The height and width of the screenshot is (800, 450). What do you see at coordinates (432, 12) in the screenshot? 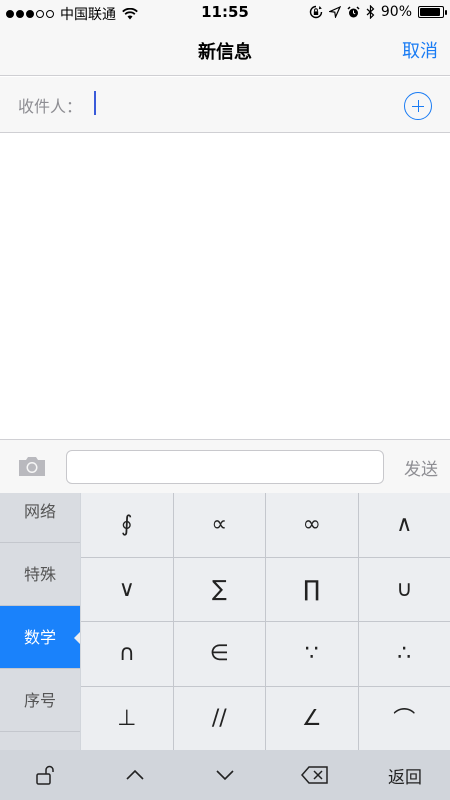
I see `battery-icon` at bounding box center [432, 12].